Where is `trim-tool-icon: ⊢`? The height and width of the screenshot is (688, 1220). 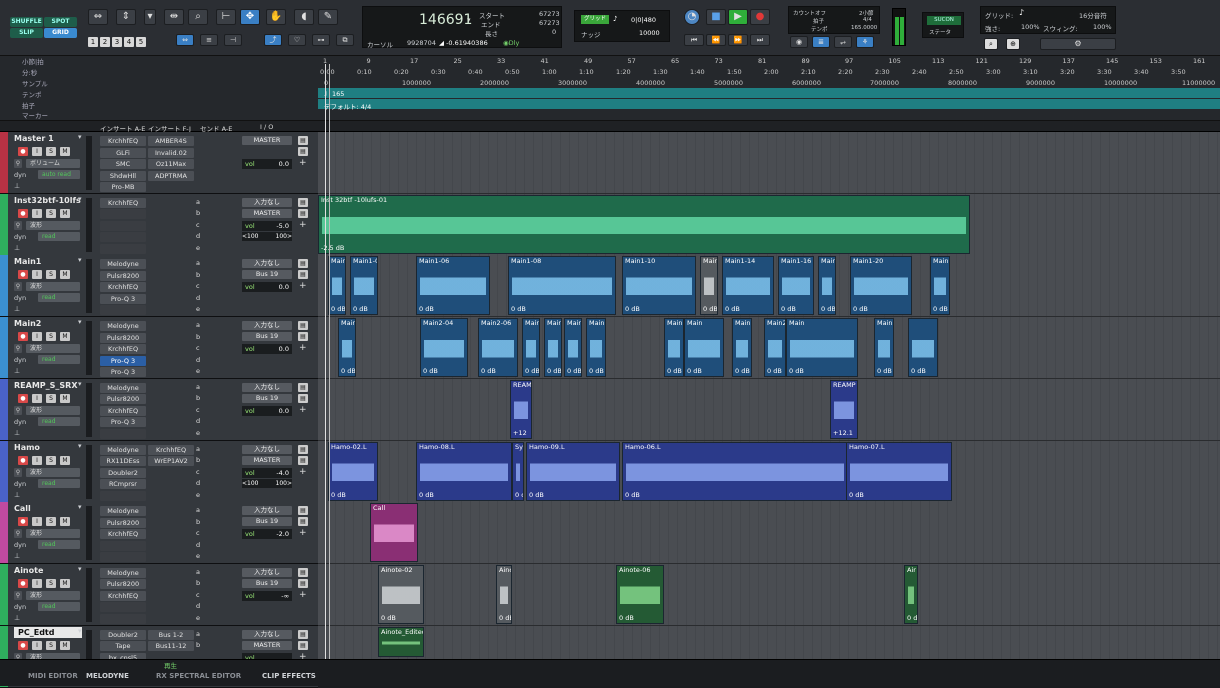 trim-tool-icon: ⊢ is located at coordinates (226, 17).